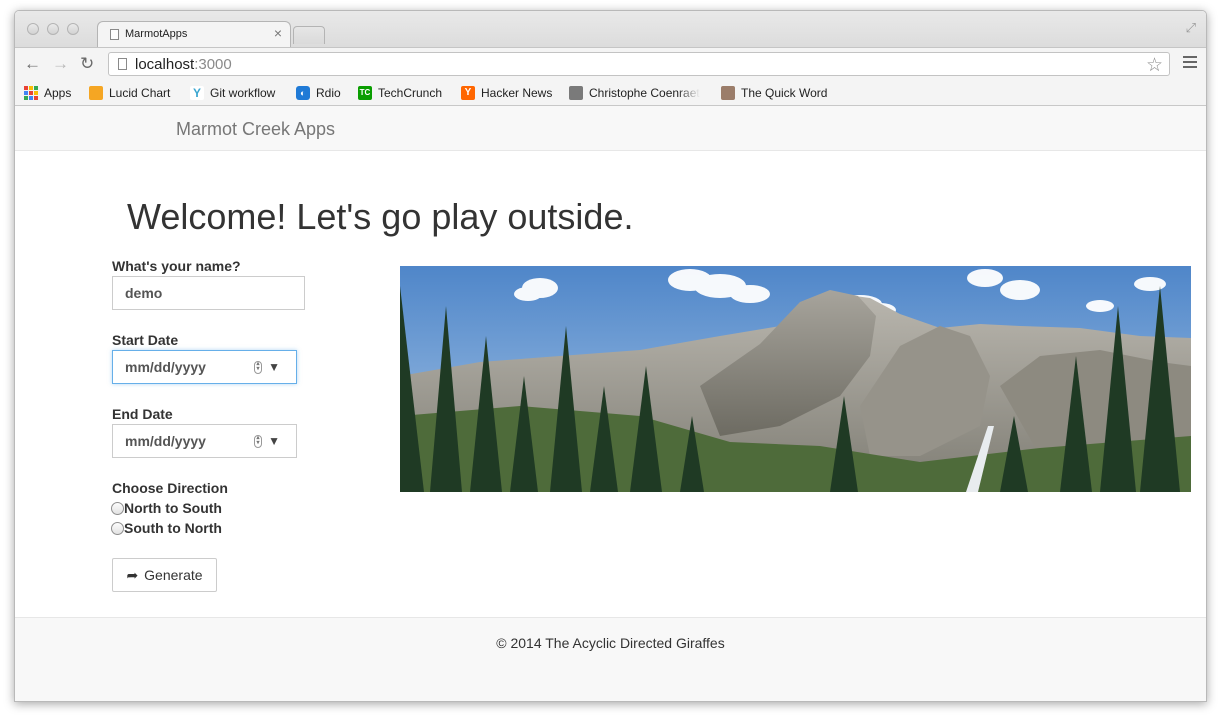 The width and height of the screenshot is (1219, 720). Describe the element at coordinates (610, 128) in the screenshot. I see `site-navbar: Marmot Creek Apps` at that location.